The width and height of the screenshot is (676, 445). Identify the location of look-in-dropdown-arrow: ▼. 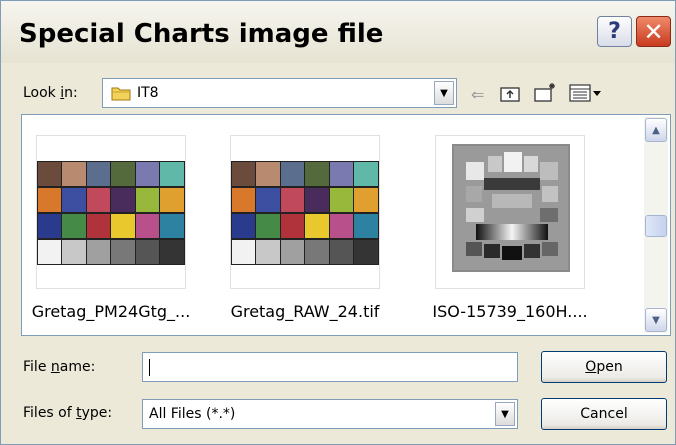
(444, 93).